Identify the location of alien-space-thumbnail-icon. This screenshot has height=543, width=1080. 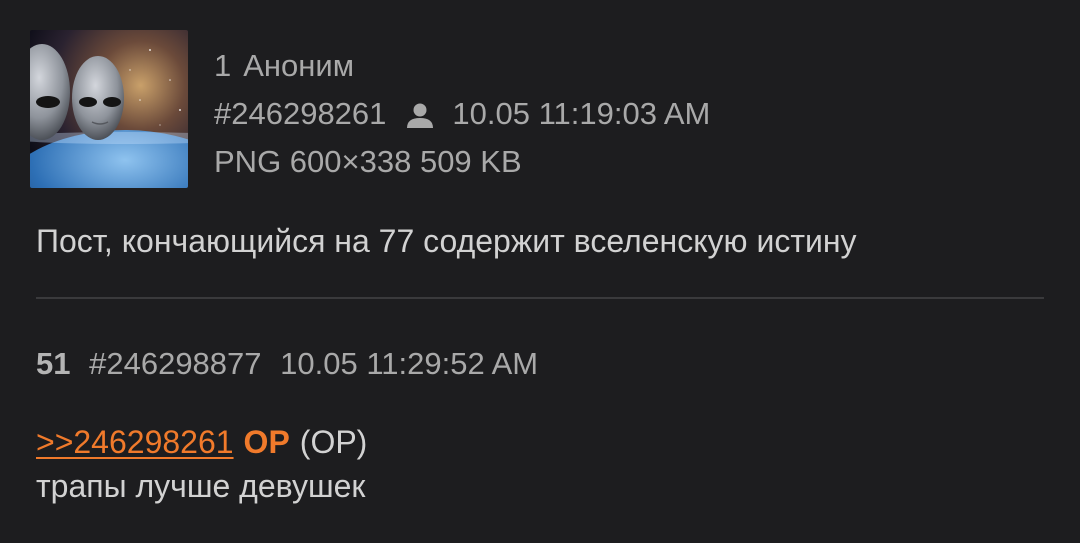
(109, 109).